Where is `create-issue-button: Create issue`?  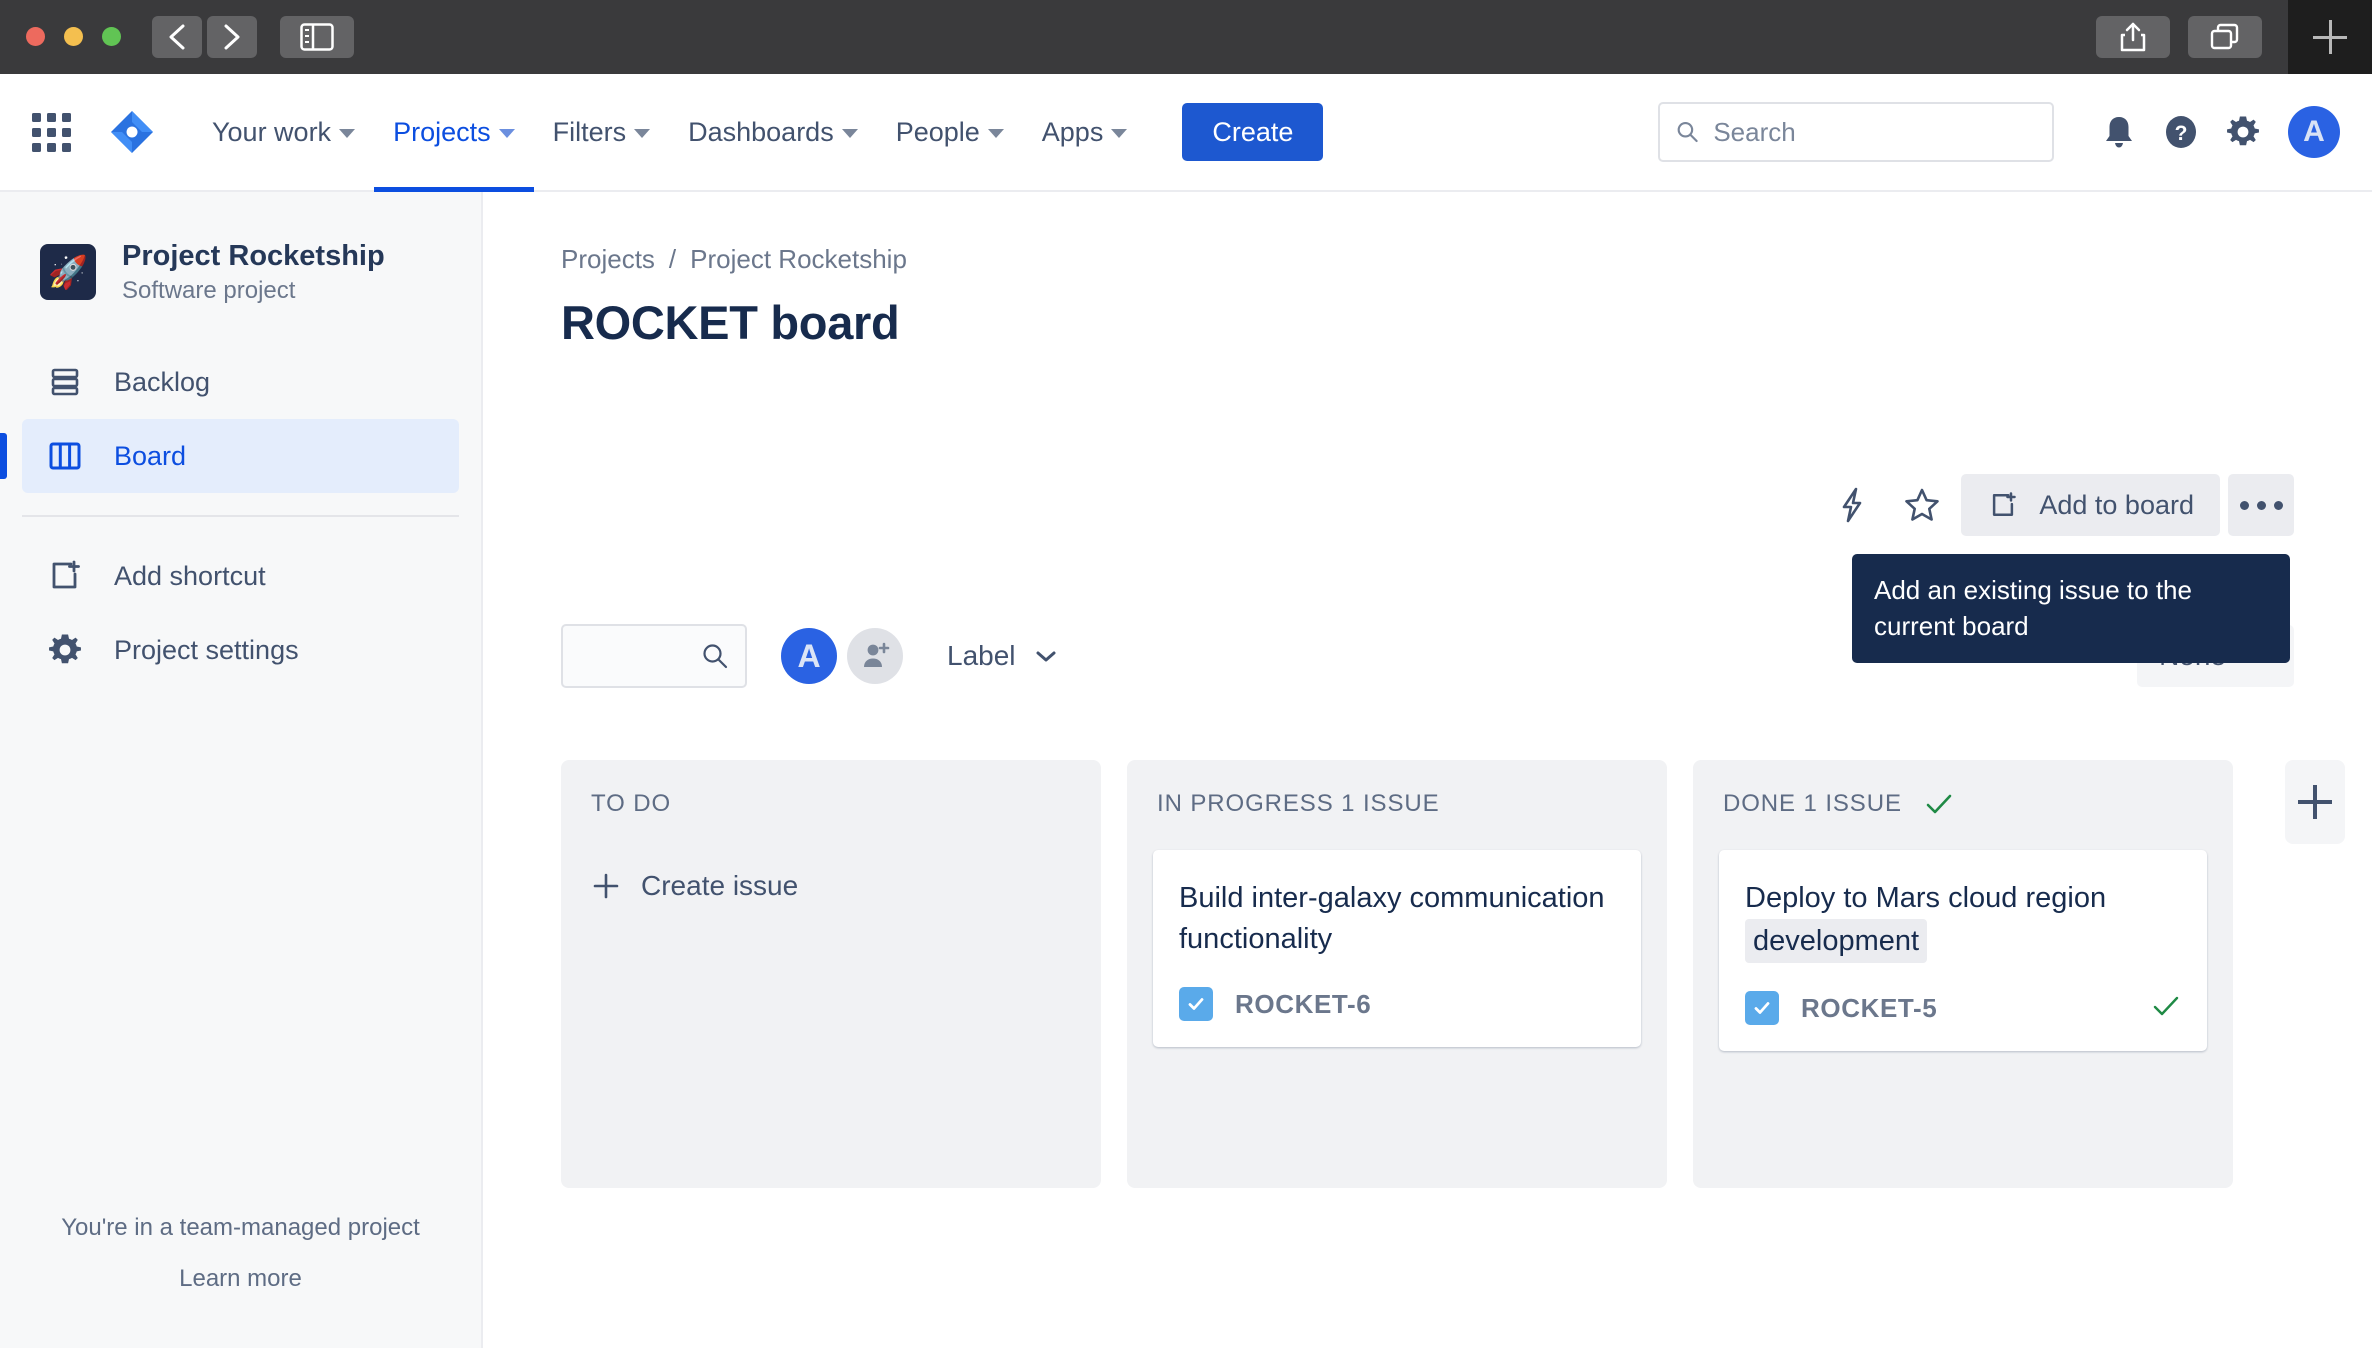 create-issue-button: Create issue is located at coordinates (831, 886).